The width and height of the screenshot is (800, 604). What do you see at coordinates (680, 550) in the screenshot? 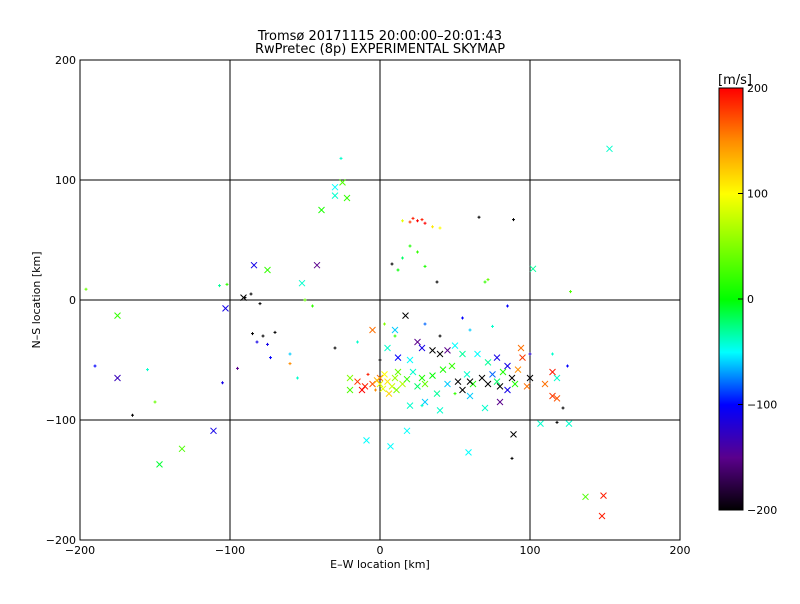
I see `x-tick-label: 200` at bounding box center [680, 550].